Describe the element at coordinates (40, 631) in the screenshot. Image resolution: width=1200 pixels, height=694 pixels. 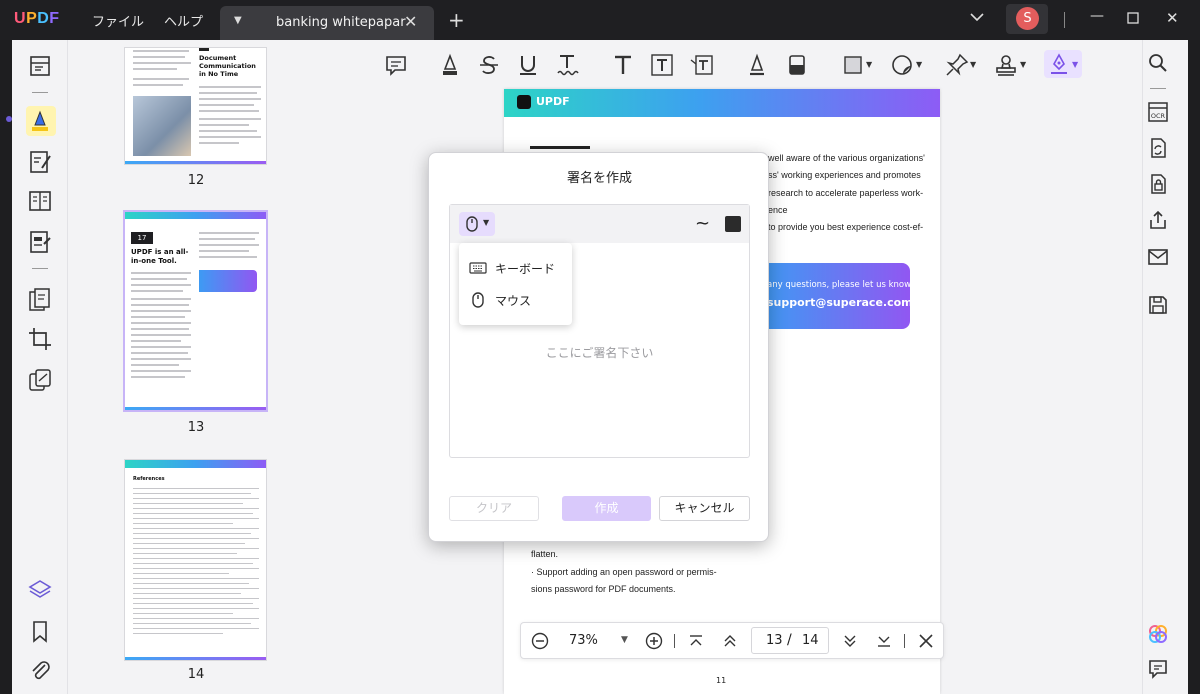
I see `bookmark-icon` at that location.